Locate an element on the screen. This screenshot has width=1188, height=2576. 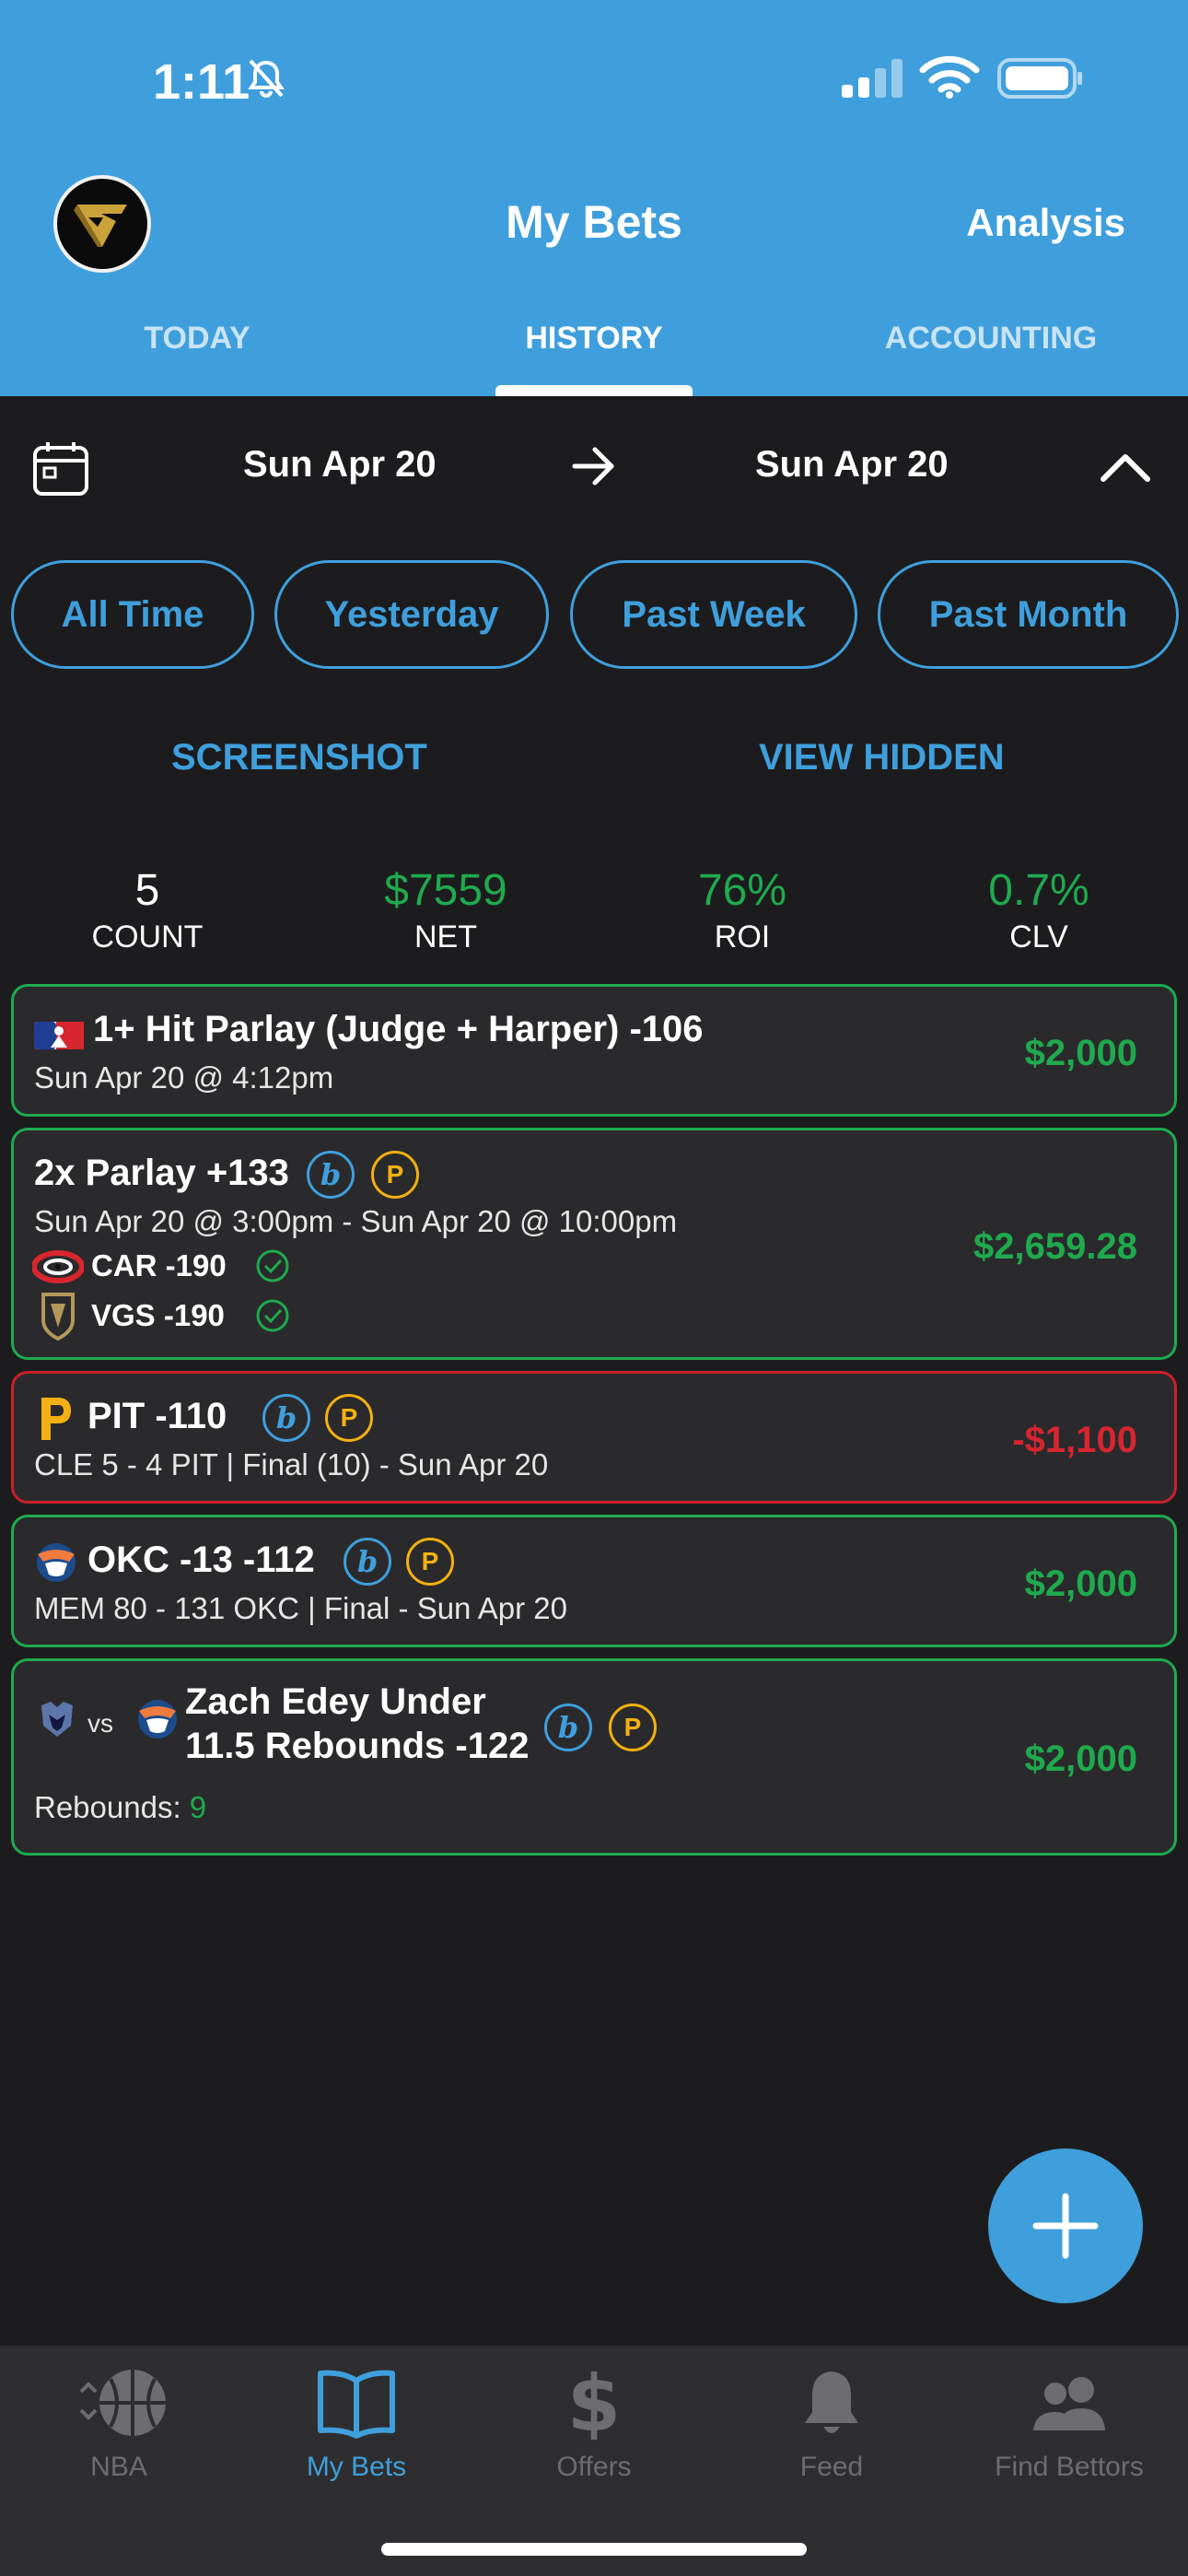
bet-subtitle: CLE 5 - 4 PIT | Final (10) - Sun Apr 20 is located at coordinates (291, 1464).